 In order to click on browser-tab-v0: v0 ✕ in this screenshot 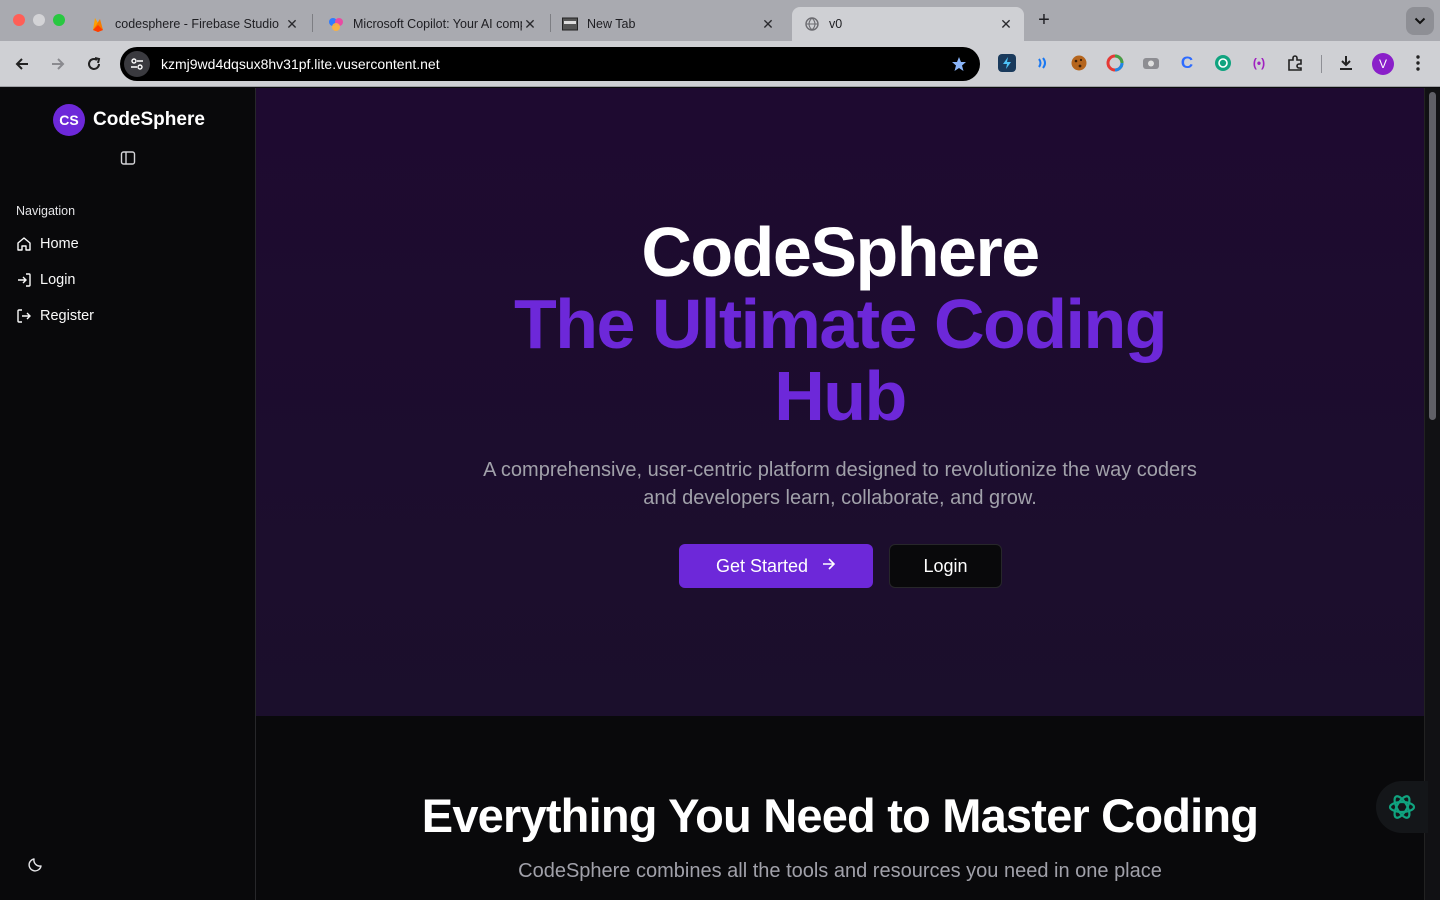, I will do `click(908, 24)`.